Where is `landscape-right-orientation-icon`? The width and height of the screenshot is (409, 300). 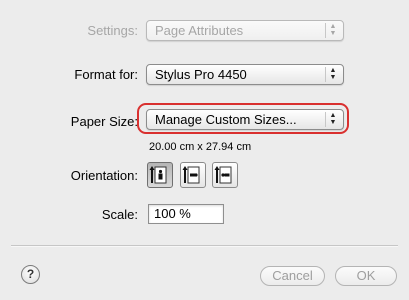
landscape-right-orientation-icon is located at coordinates (223, 175).